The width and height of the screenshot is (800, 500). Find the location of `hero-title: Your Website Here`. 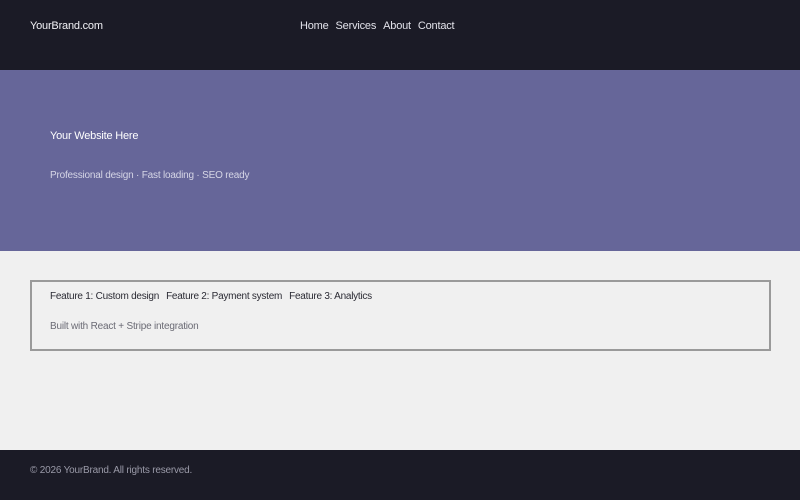

hero-title: Your Website Here is located at coordinates (94, 136).